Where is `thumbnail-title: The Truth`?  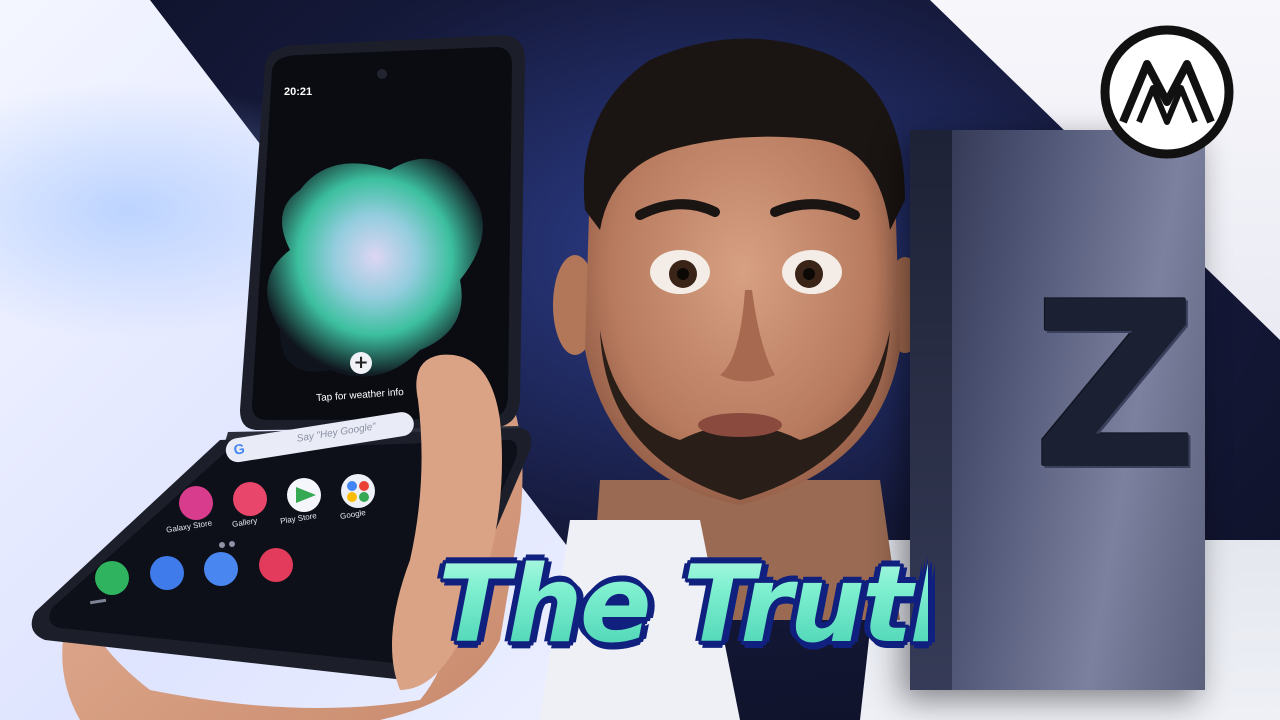
thumbnail-title: The Truth is located at coordinates (711, 605).